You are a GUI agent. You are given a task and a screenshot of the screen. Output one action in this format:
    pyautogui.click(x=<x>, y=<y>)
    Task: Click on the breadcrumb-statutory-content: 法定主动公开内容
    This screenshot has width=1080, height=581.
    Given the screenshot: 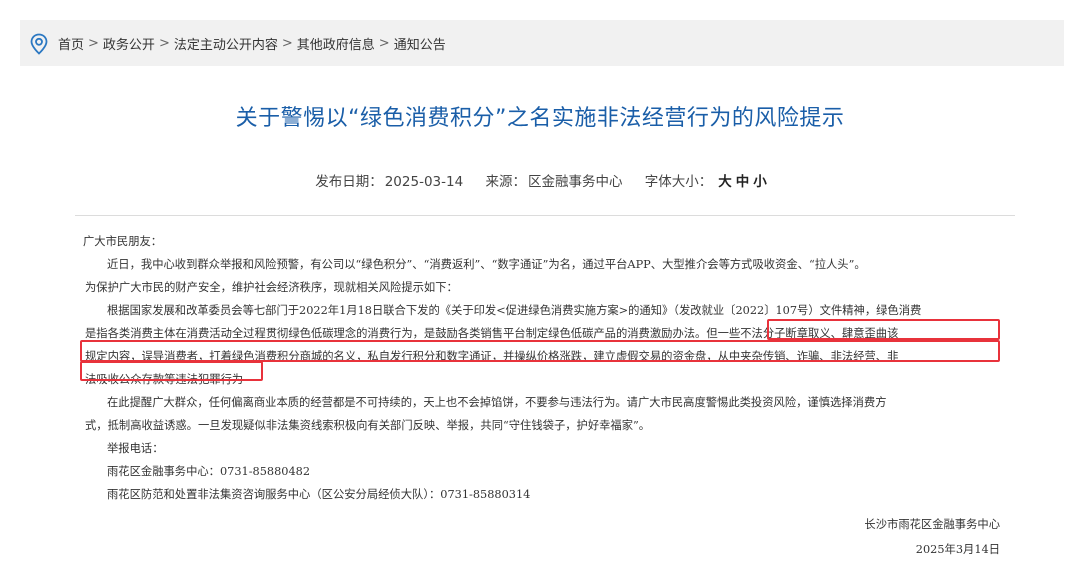 What is the action you would take?
    pyautogui.click(x=226, y=43)
    